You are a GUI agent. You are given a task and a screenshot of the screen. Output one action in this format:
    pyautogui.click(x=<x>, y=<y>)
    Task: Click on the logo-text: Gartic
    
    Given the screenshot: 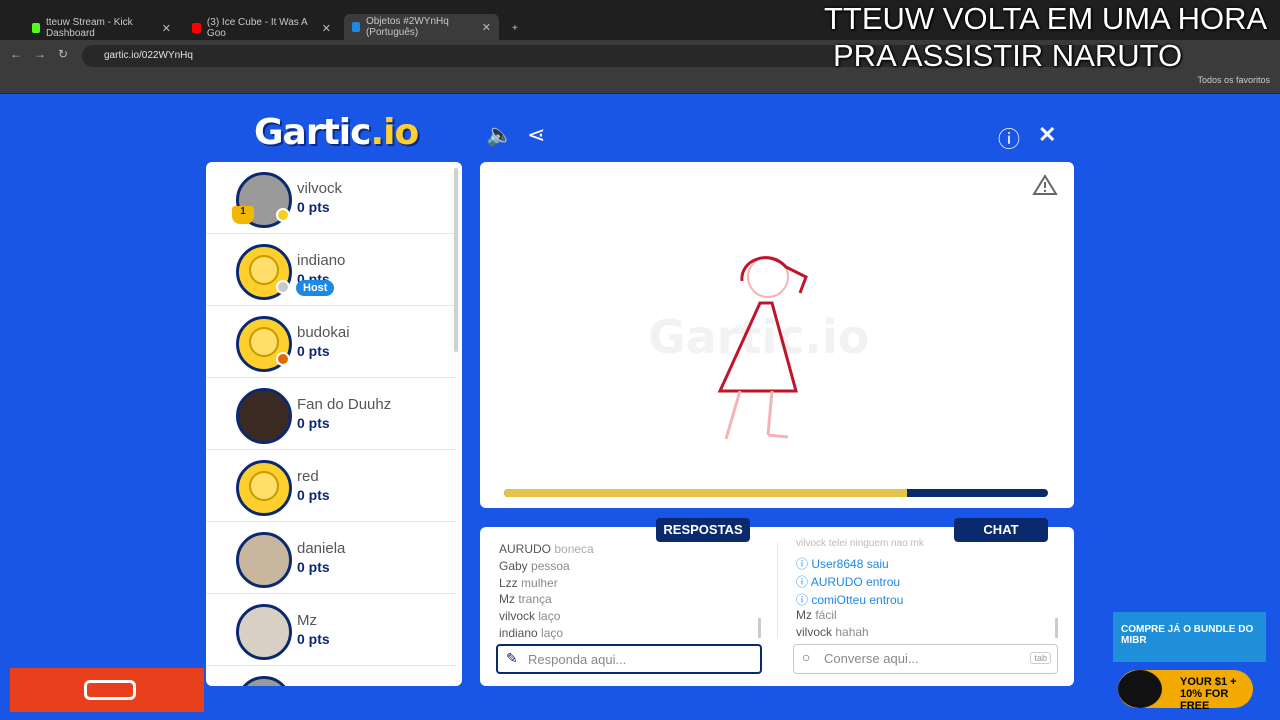 What is the action you would take?
    pyautogui.click(x=312, y=132)
    